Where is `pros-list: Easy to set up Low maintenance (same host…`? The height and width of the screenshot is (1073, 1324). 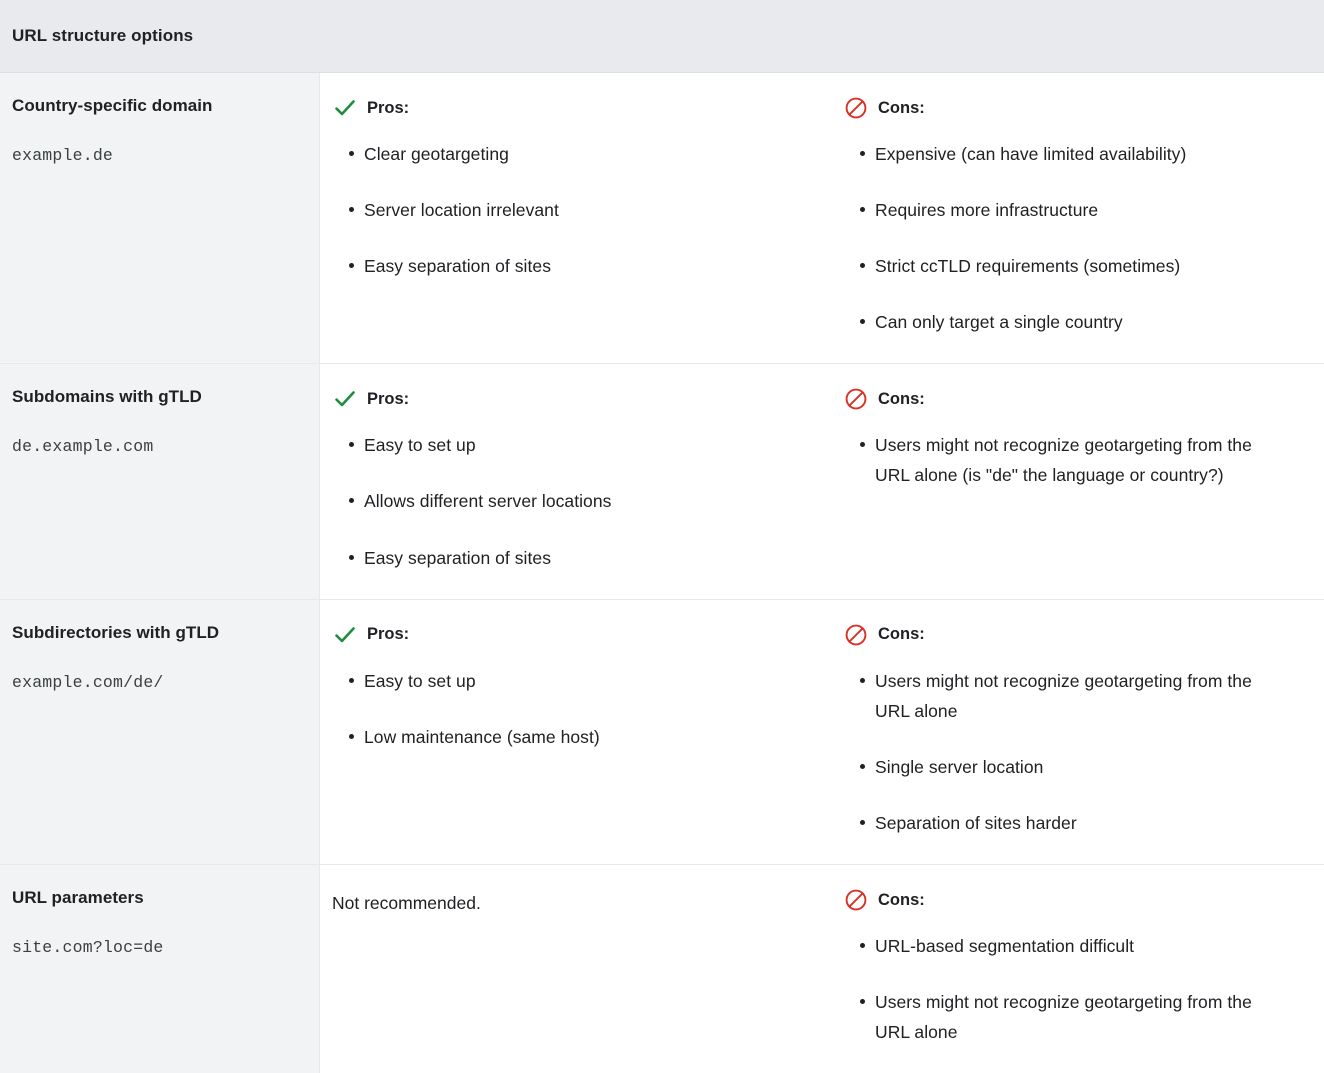 pros-list: Easy to set up Low maintenance (same host… is located at coordinates (572, 709).